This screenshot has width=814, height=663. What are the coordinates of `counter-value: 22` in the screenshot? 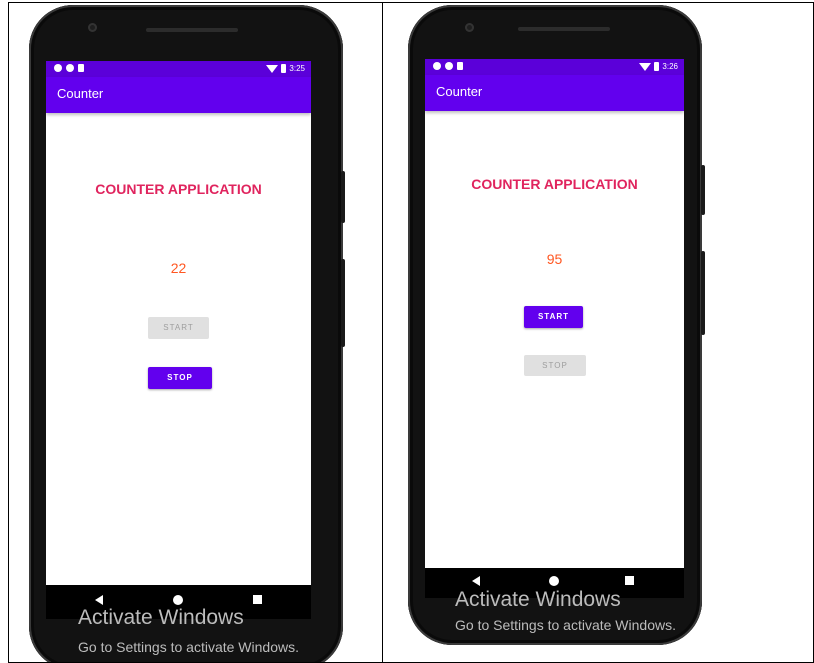 It's located at (178, 268).